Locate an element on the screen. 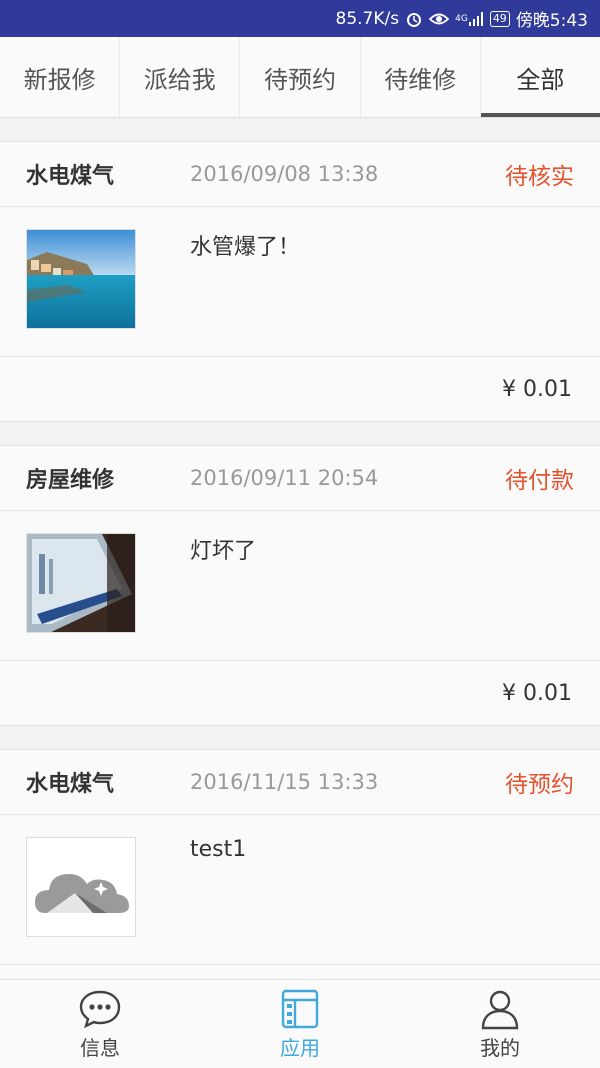 This screenshot has height=1068, width=600. filter-tabs: 新报修 派给我 待预约 待维修 全部 is located at coordinates (300, 77).